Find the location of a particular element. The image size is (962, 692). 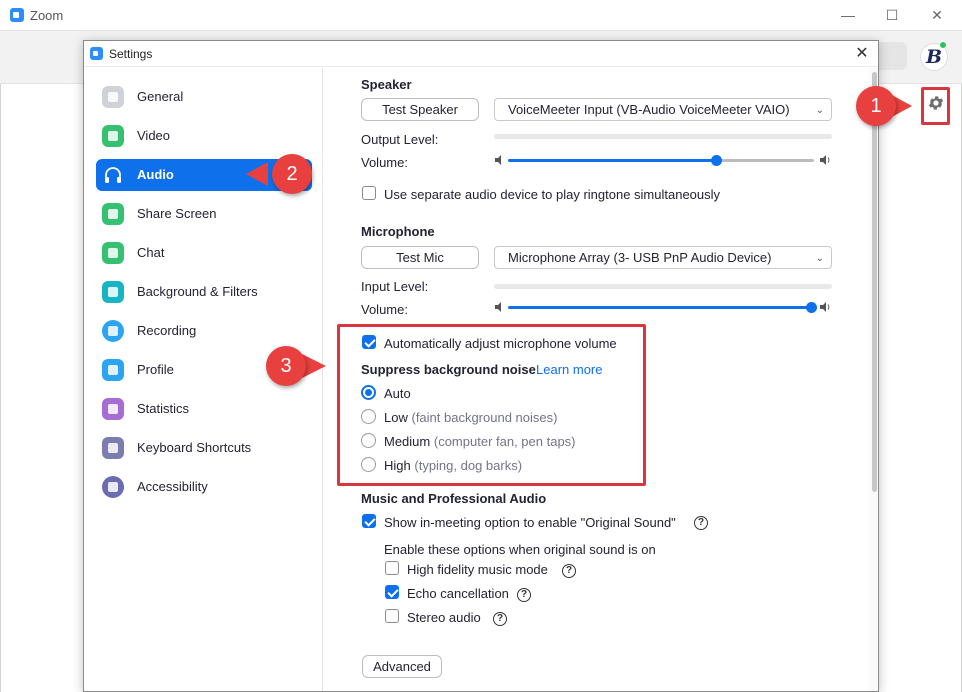

scrollbar-thumb is located at coordinates (874, 282).